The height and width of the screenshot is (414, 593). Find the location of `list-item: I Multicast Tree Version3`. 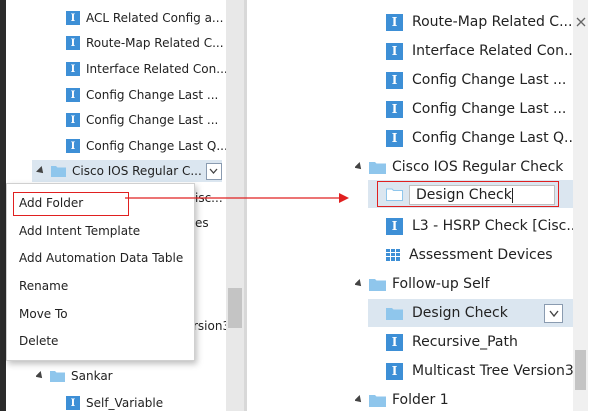

list-item: I Multicast Tree Version3 is located at coordinates (483, 371).